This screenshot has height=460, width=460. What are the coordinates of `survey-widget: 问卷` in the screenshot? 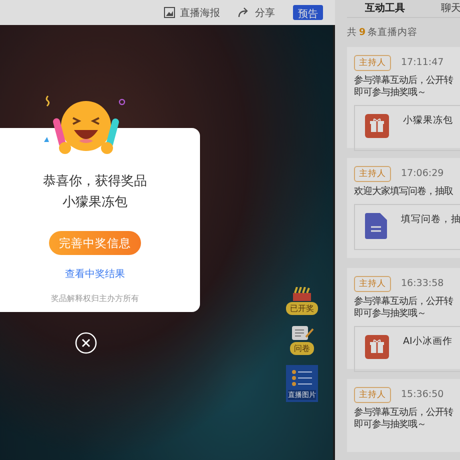 It's located at (302, 340).